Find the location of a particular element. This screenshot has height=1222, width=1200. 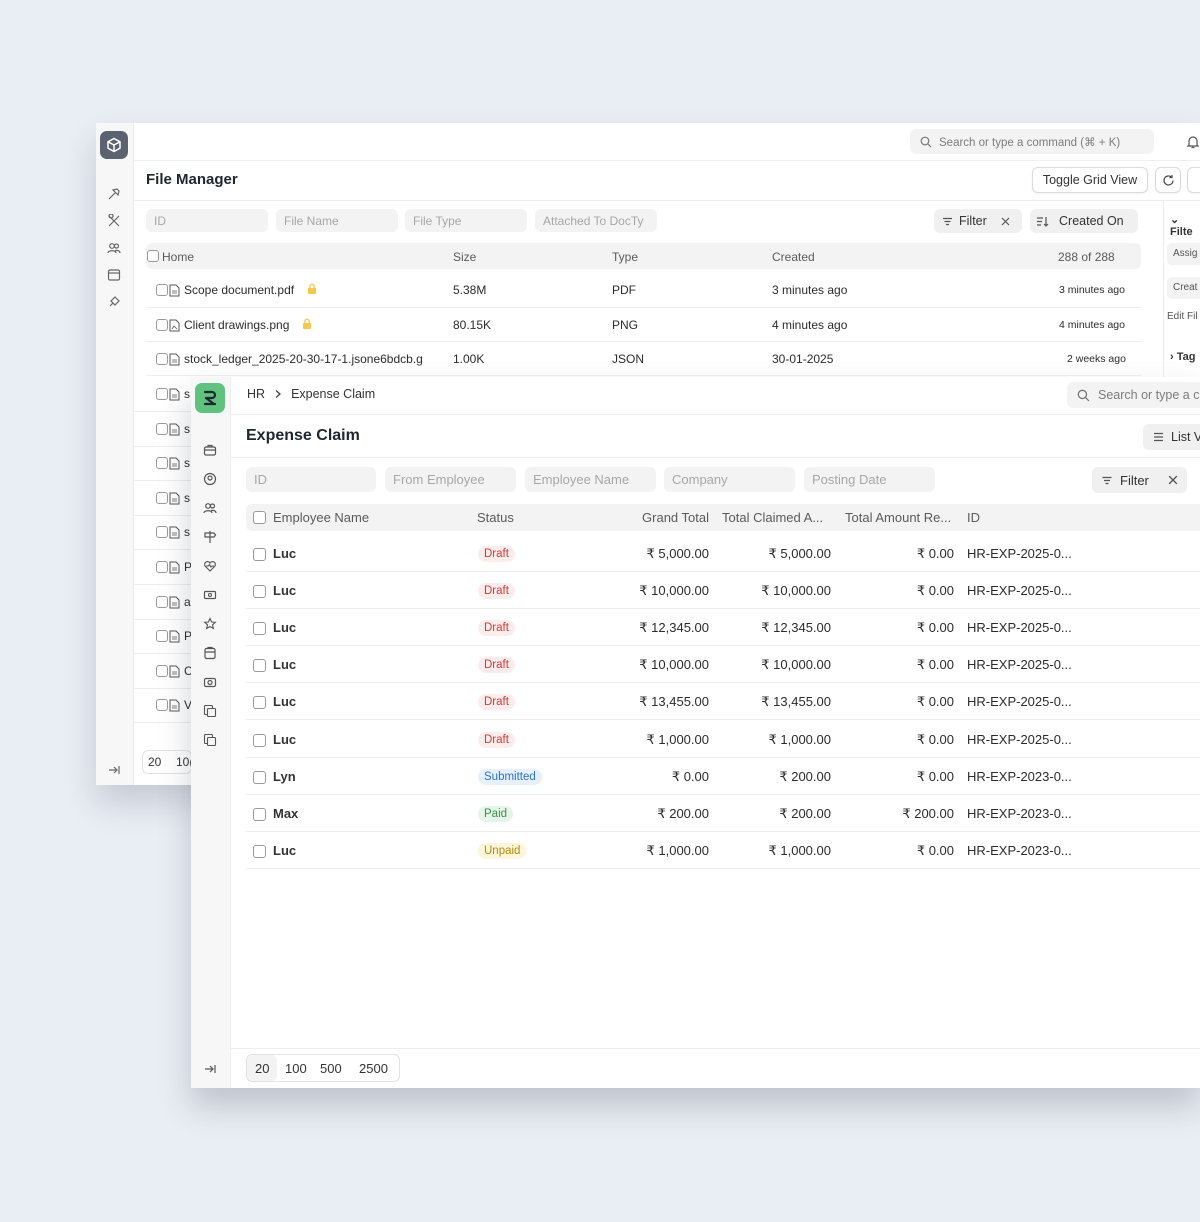

company-filter-field: Company is located at coordinates (729, 479).